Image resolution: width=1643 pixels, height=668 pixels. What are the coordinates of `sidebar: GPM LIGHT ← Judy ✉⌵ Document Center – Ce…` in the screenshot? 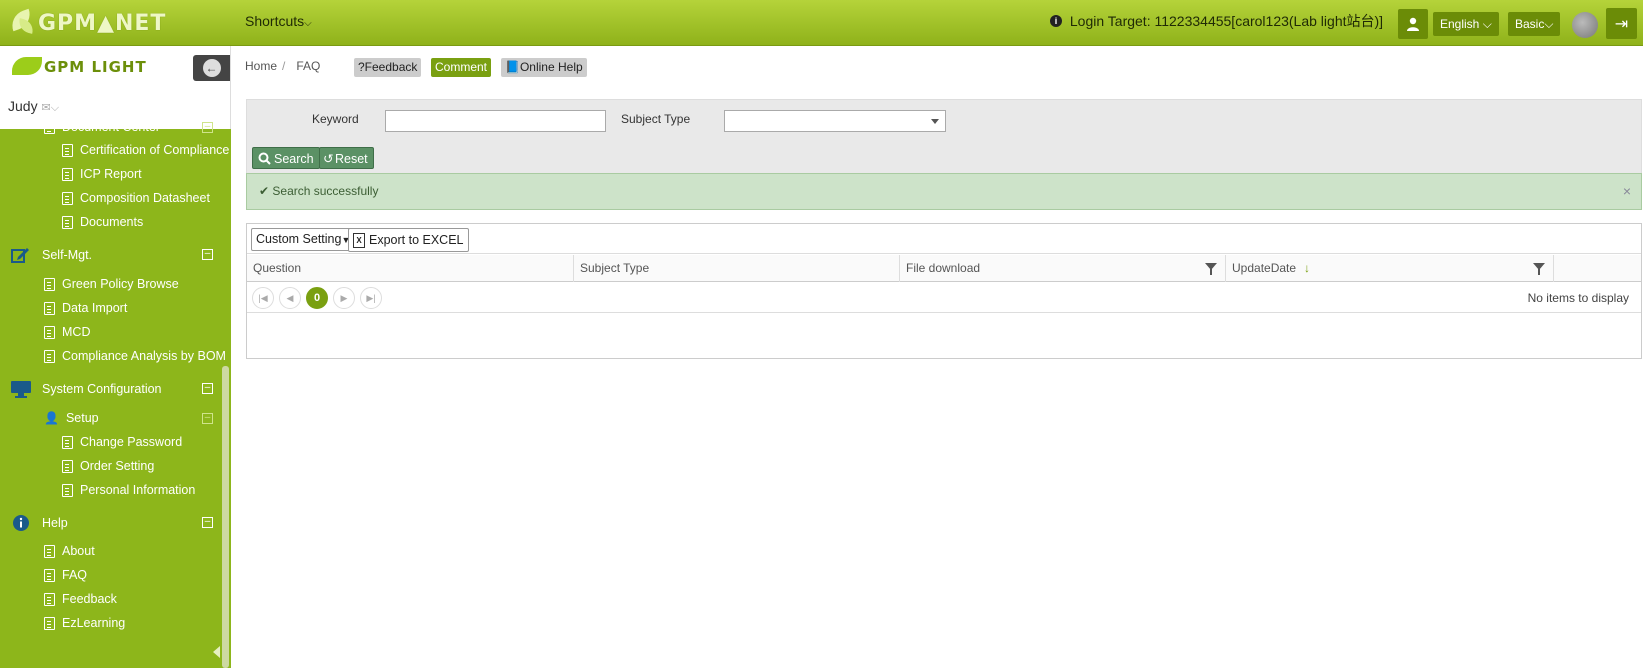 It's located at (115, 357).